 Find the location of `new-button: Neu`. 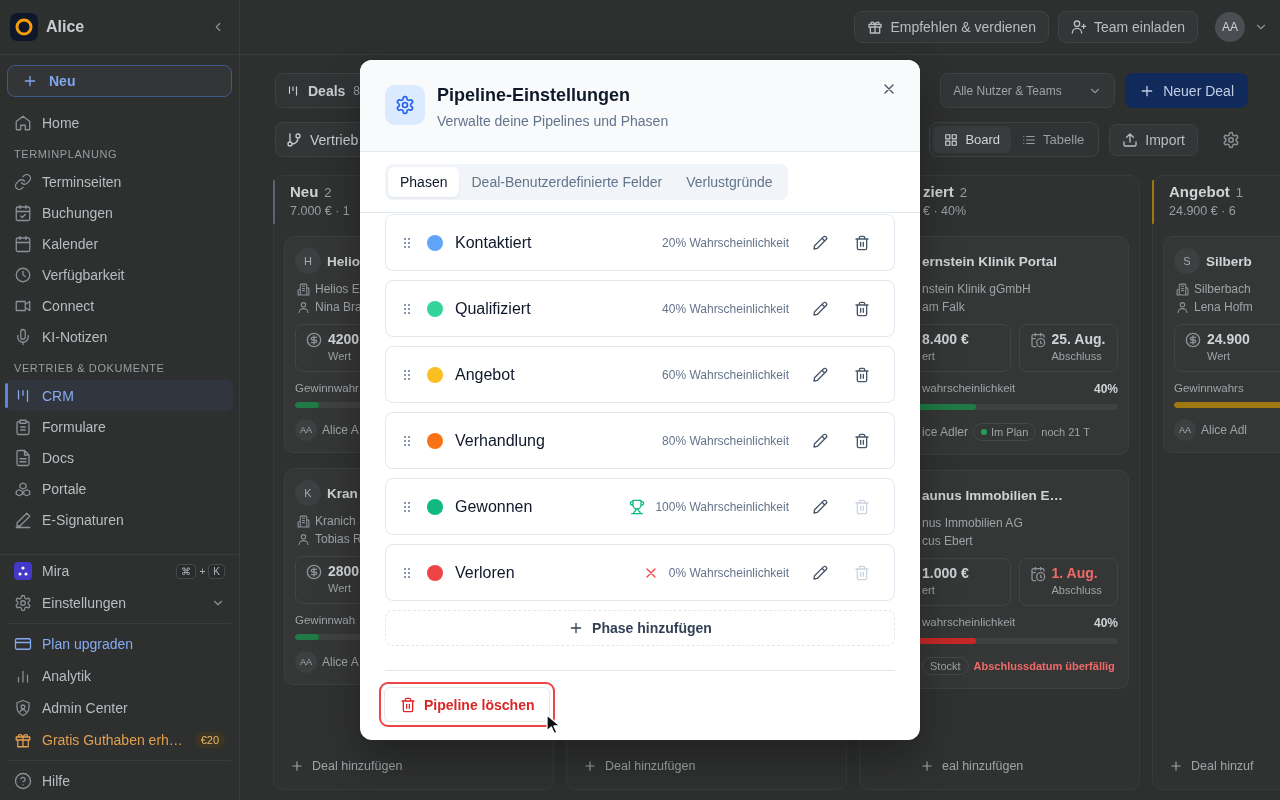

new-button: Neu is located at coordinates (119, 81).